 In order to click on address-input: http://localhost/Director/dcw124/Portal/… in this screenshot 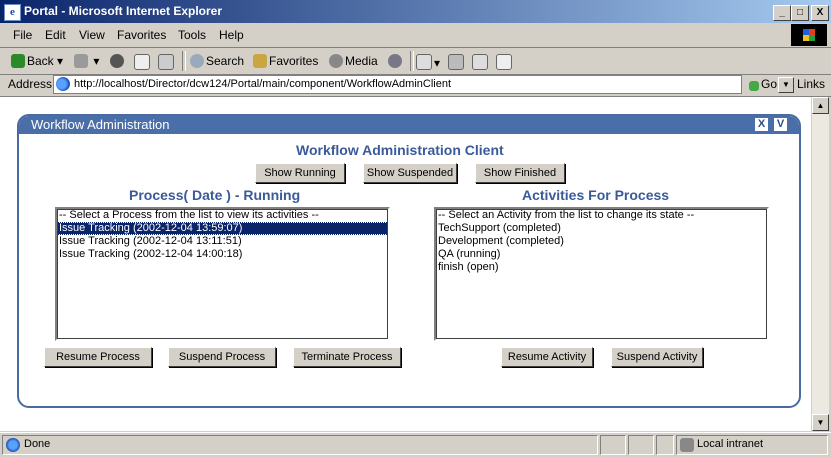, I will do `click(423, 84)`.